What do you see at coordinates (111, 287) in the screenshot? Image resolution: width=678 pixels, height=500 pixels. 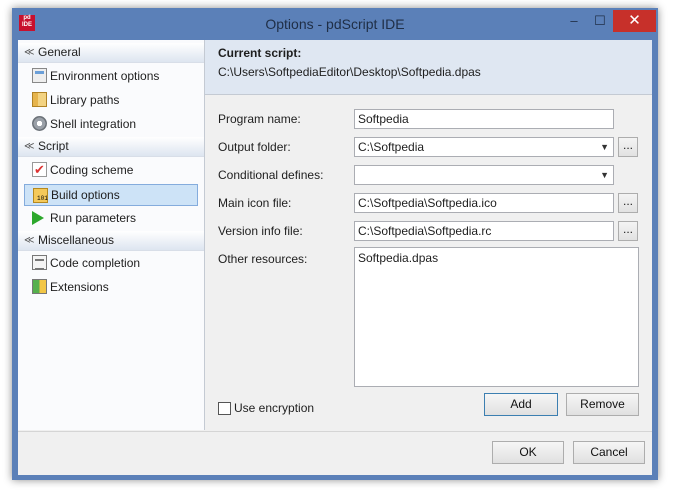 I see `sidebar-item-extensions: Extensions` at bounding box center [111, 287].